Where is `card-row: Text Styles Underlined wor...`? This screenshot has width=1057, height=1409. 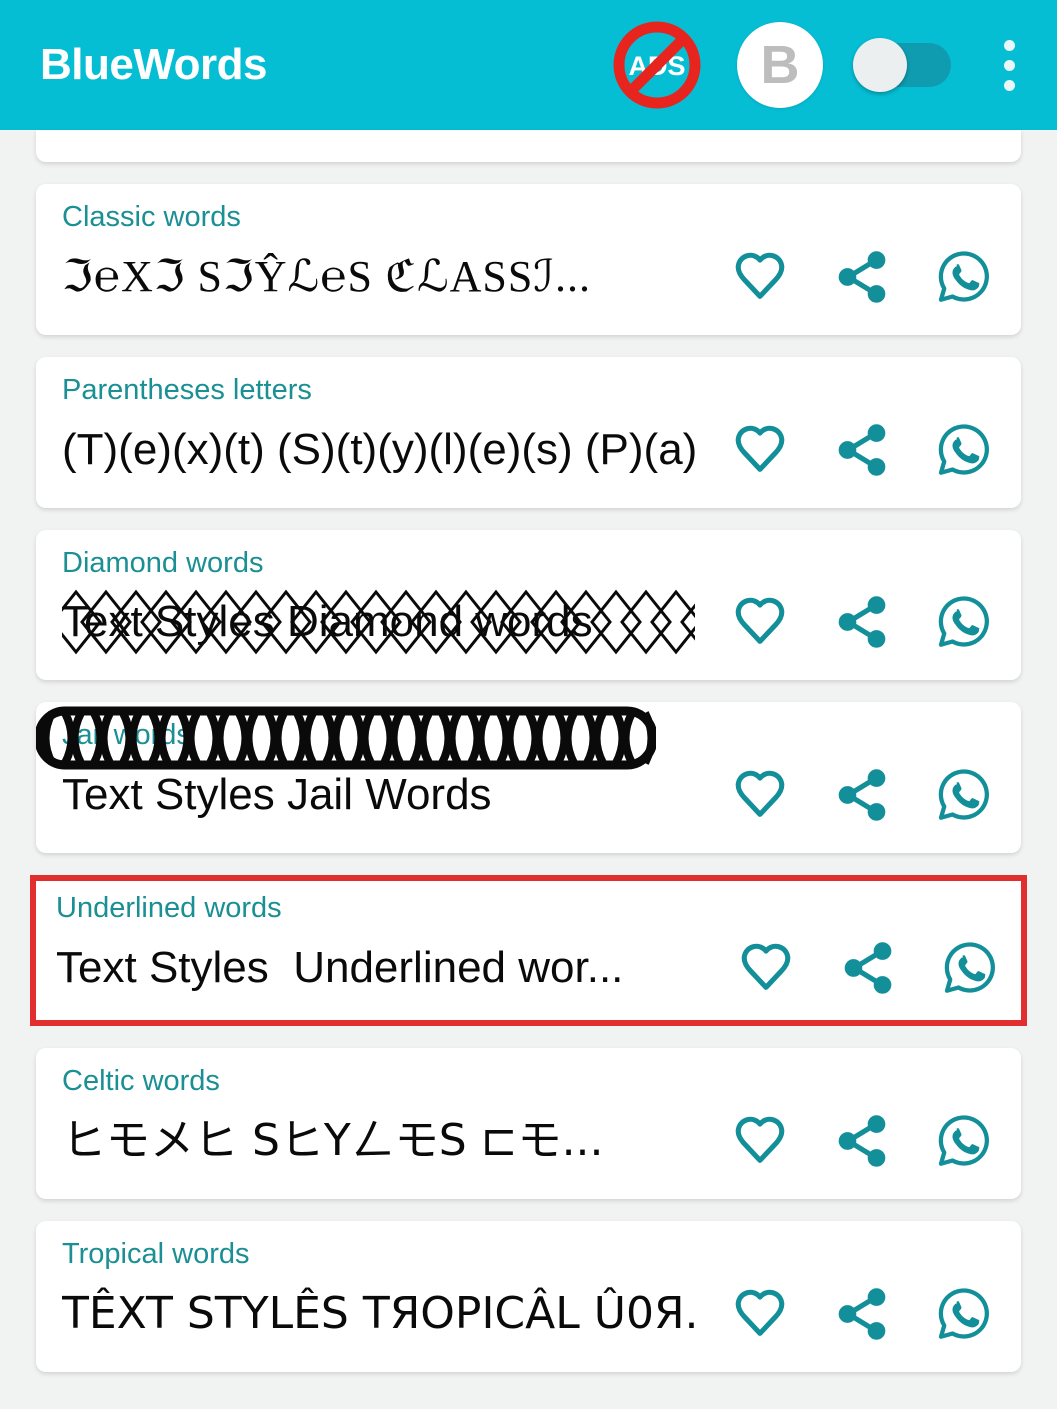
card-row: Text Styles Underlined wor... is located at coordinates (528, 968).